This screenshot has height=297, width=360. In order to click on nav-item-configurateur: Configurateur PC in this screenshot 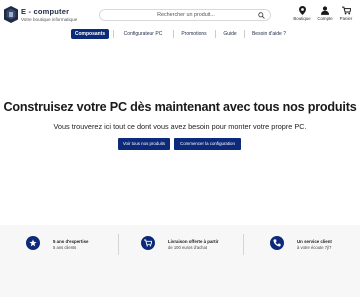, I will do `click(143, 34)`.